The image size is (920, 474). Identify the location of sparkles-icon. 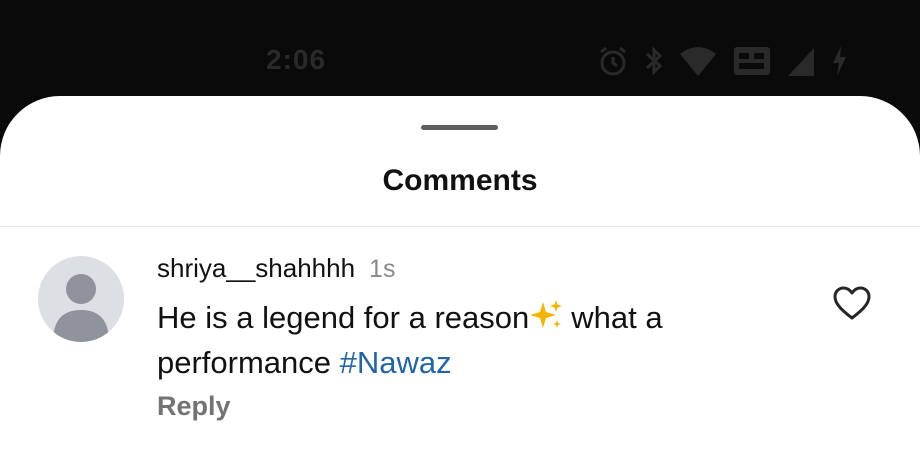
(546, 320).